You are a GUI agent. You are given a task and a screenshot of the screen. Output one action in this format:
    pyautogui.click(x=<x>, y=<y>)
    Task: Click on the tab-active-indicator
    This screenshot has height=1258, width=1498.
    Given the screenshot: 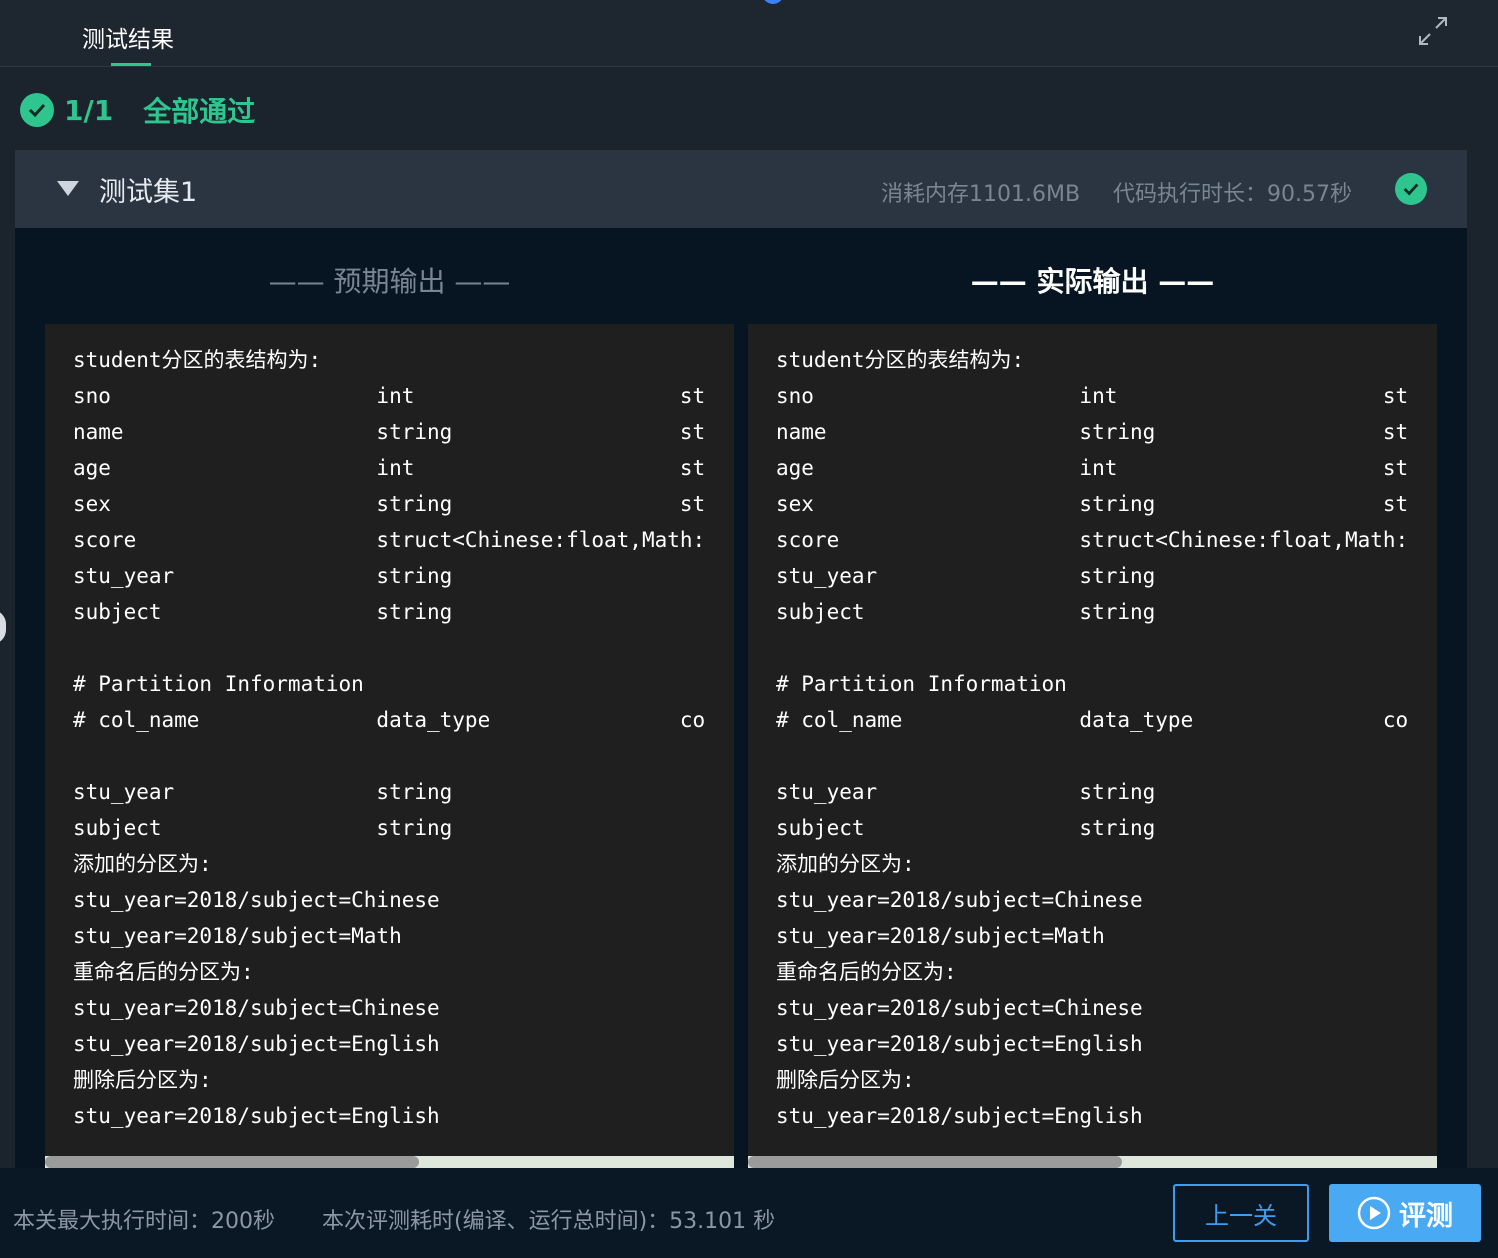 What is the action you would take?
    pyautogui.click(x=131, y=64)
    